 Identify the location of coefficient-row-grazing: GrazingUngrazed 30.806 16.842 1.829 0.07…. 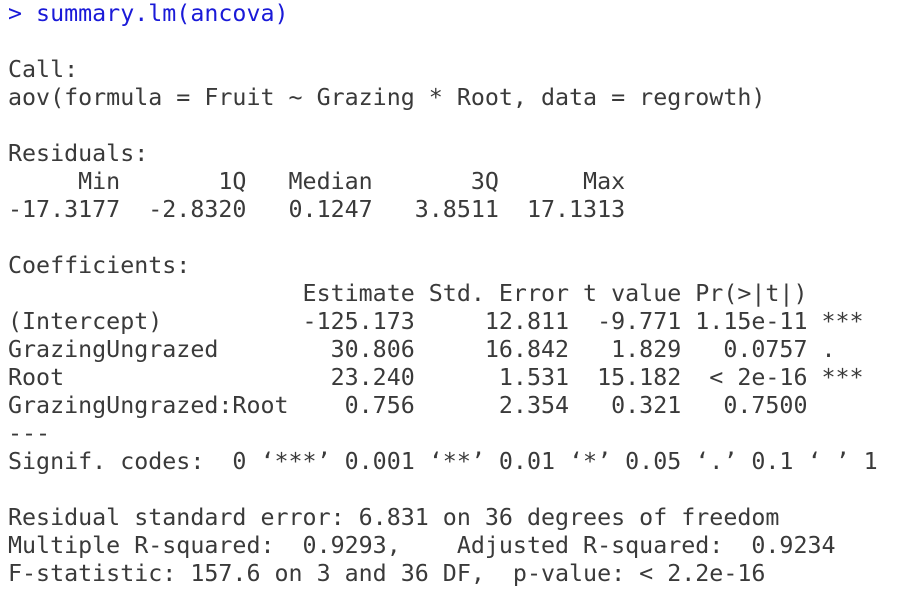
(436, 349).